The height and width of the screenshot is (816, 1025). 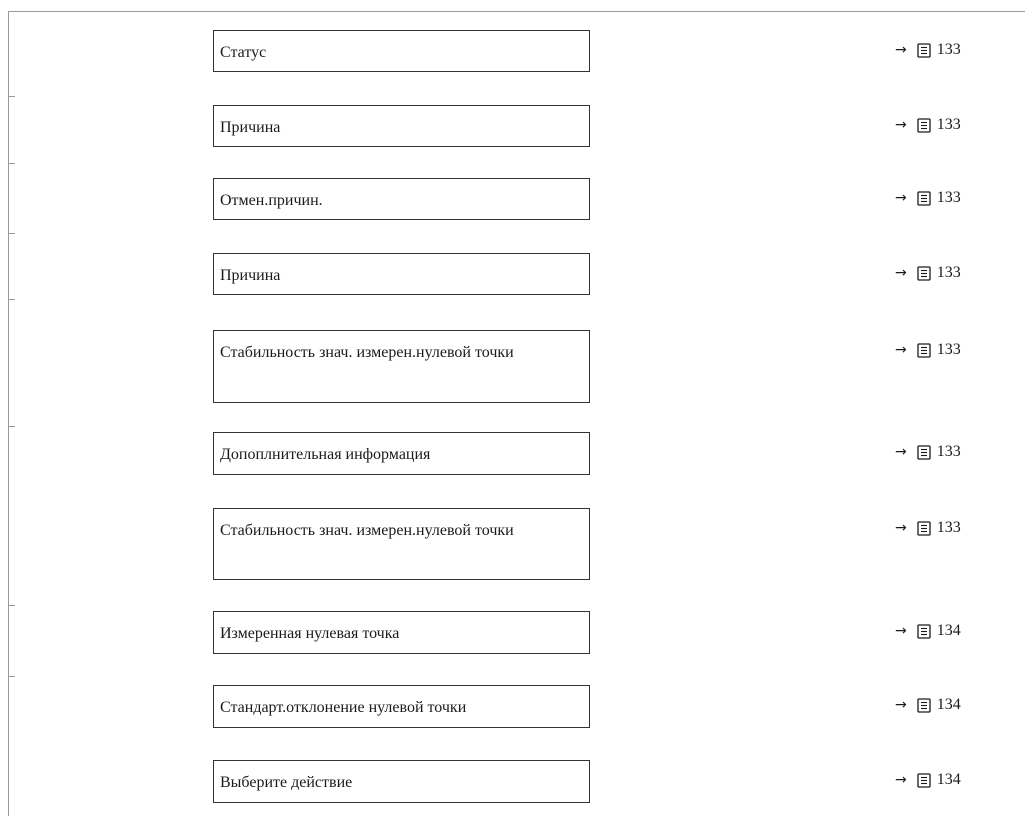 What do you see at coordinates (401, 632) in the screenshot?
I see `parameter-name-box: Измеренная нулевая точка` at bounding box center [401, 632].